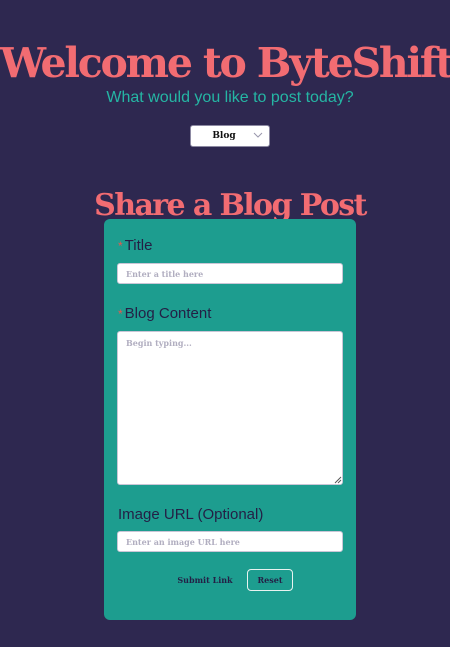  I want to click on title-label-text: Title, so click(138, 245).